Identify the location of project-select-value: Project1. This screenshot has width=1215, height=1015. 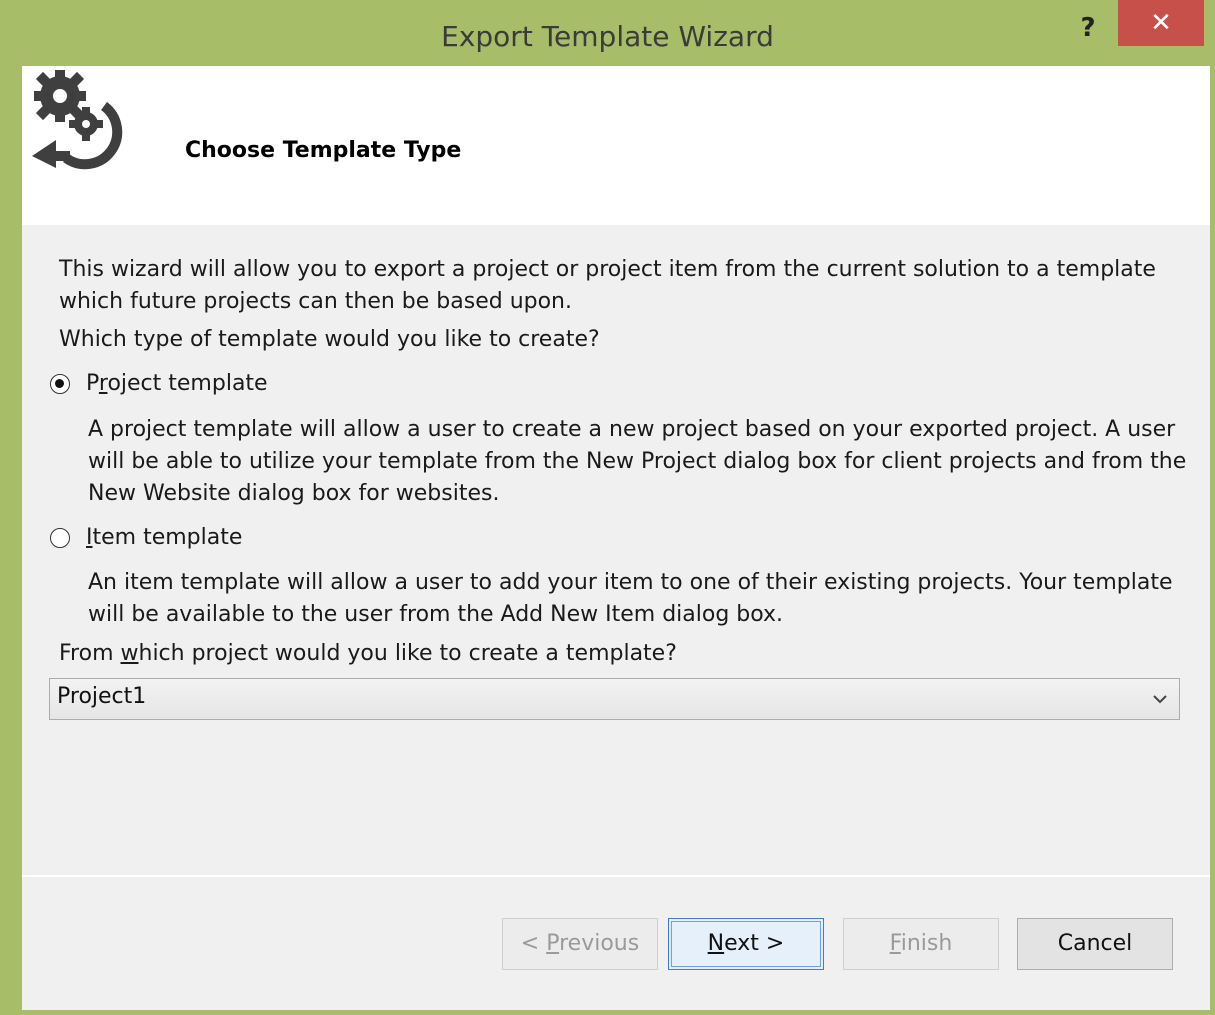
(102, 696).